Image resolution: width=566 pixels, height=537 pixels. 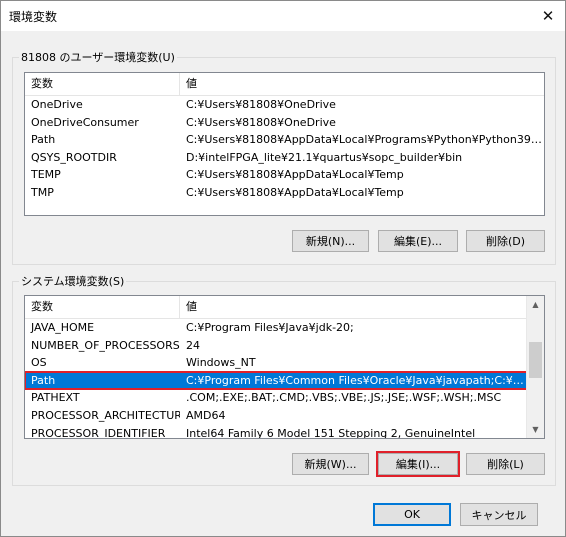 I want to click on variable-name-cell: PROCESSOR_IDENTIFIER, so click(x=98, y=432).